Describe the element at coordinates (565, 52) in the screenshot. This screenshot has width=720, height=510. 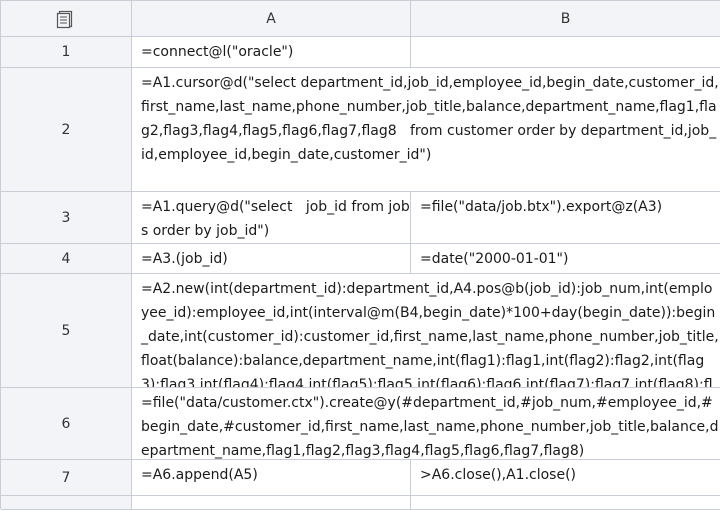
I see `cell-b1` at that location.